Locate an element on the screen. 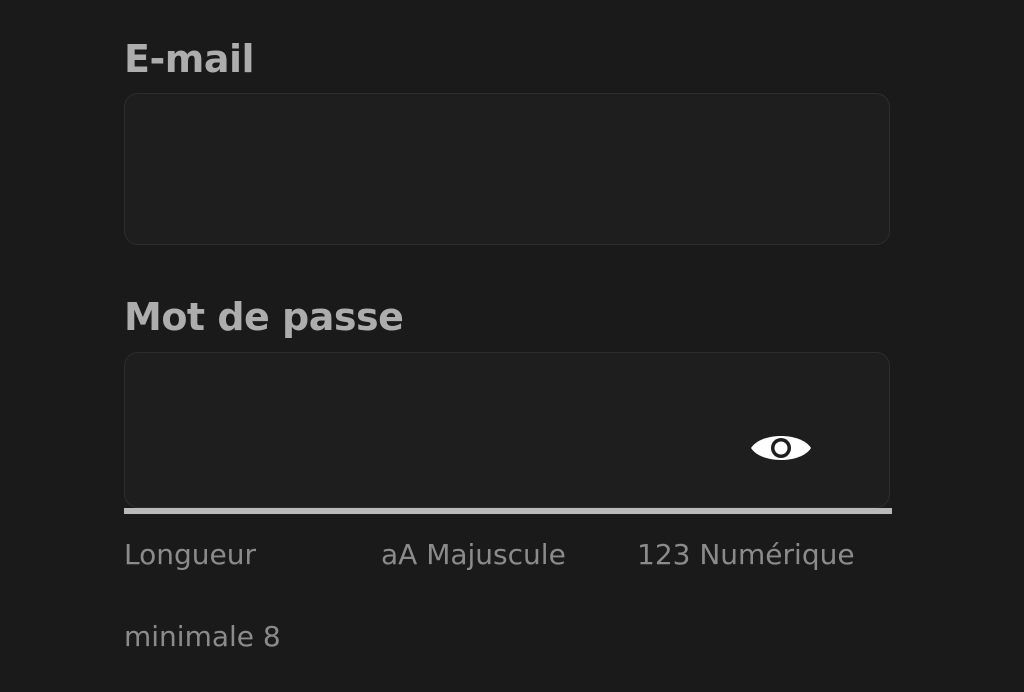  email-label: E-mail is located at coordinates (189, 59).